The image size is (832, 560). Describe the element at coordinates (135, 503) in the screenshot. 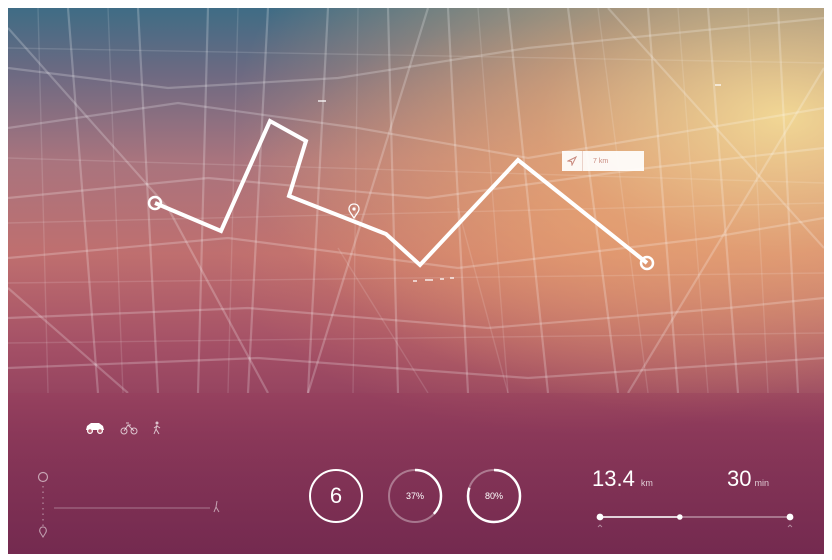

I see `zoom-control` at that location.